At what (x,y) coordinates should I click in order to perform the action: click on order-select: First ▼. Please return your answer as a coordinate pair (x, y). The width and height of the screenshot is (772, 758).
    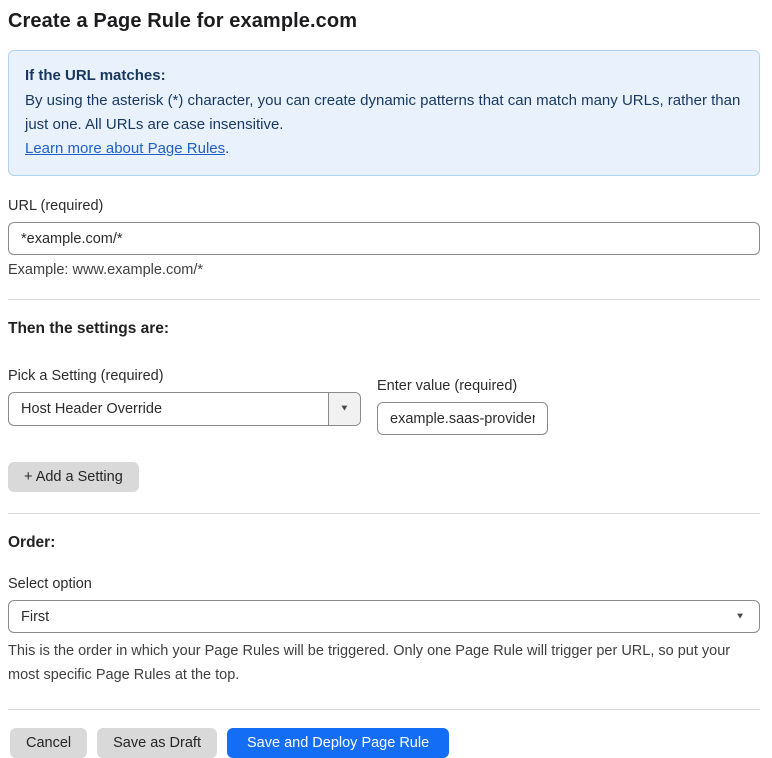
    Looking at the image, I should click on (384, 616).